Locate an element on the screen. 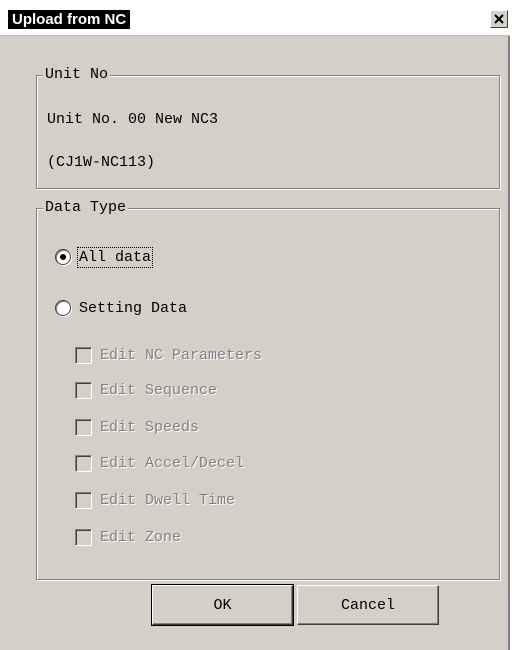  radio-setting-data: Setting Data is located at coordinates (121, 308).